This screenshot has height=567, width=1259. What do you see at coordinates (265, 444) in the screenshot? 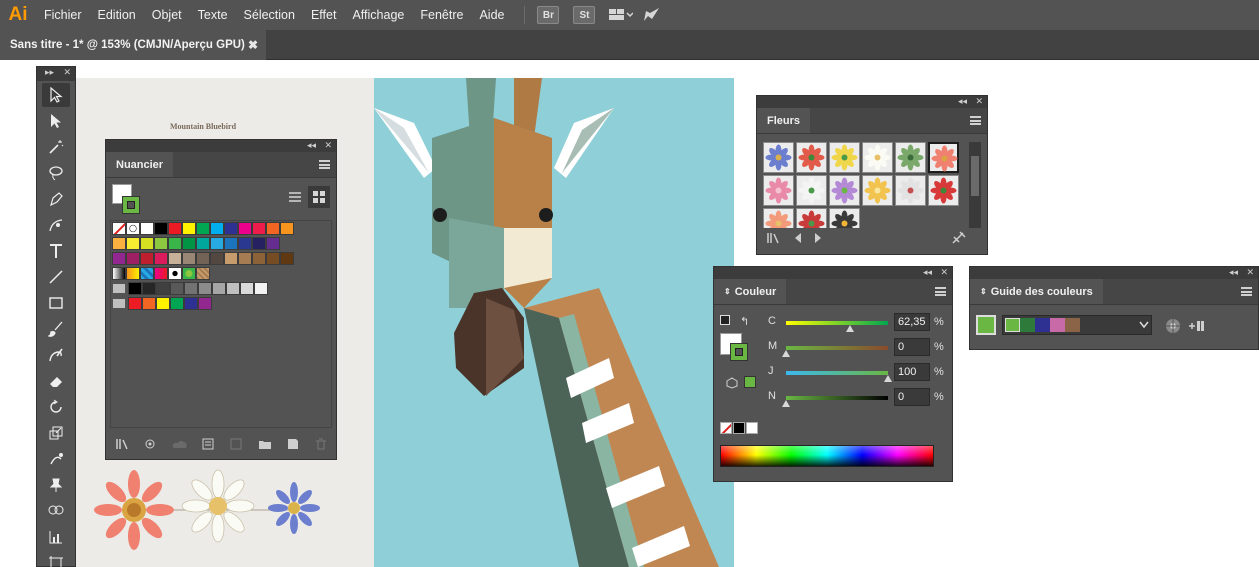
I see `new-folder-icon` at bounding box center [265, 444].